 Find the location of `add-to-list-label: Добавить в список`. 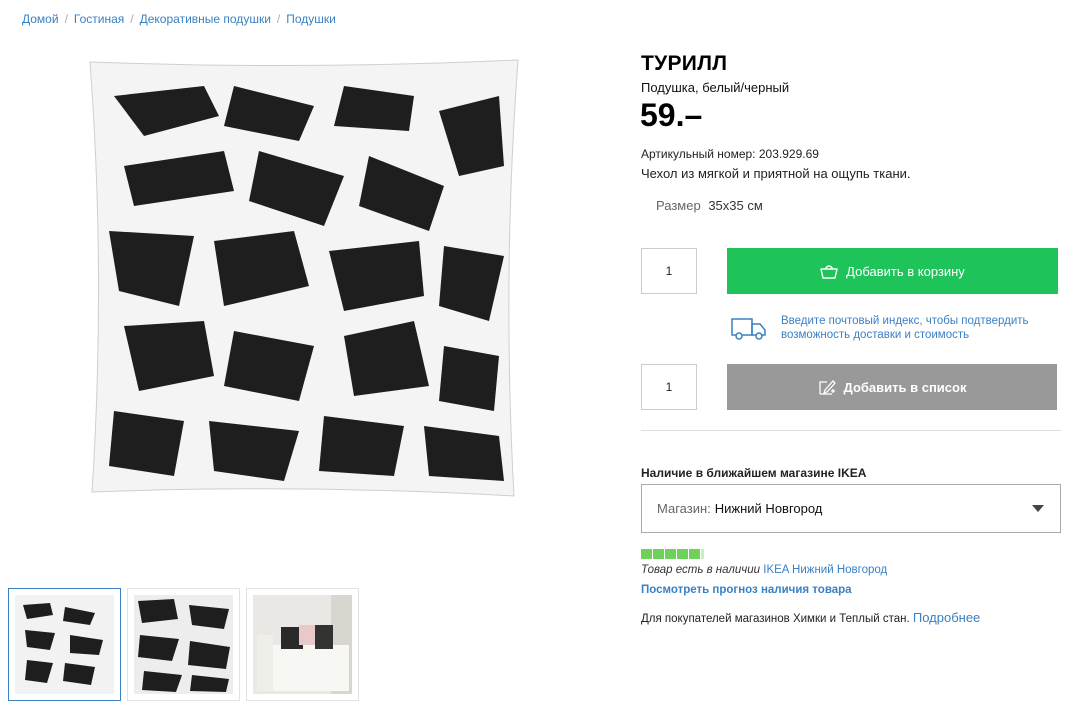

add-to-list-label: Добавить в список is located at coordinates (905, 387).